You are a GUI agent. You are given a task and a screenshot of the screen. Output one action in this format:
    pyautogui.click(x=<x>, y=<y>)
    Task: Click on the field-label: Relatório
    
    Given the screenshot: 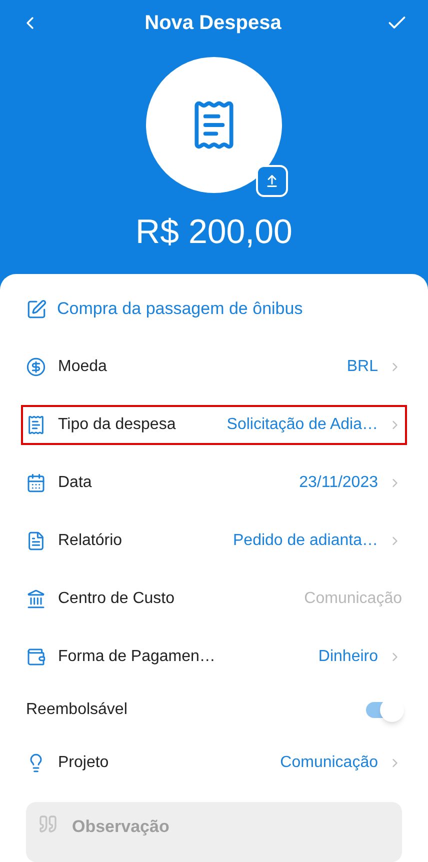 What is the action you would take?
    pyautogui.click(x=90, y=541)
    